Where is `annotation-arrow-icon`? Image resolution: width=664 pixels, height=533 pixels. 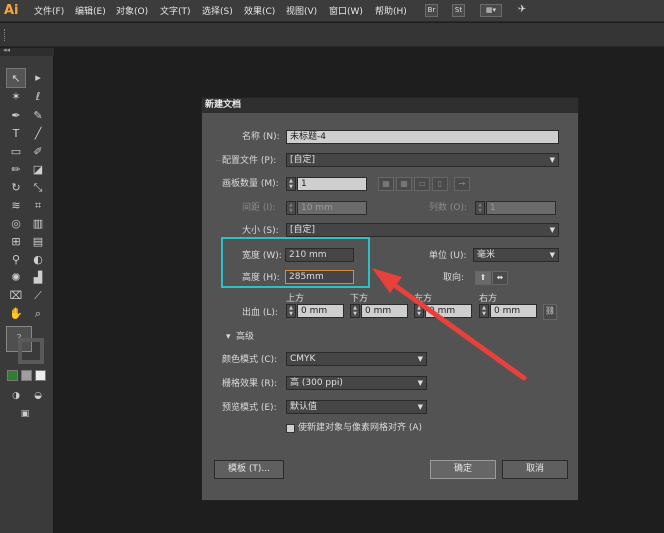 annotation-arrow-icon is located at coordinates (449, 324).